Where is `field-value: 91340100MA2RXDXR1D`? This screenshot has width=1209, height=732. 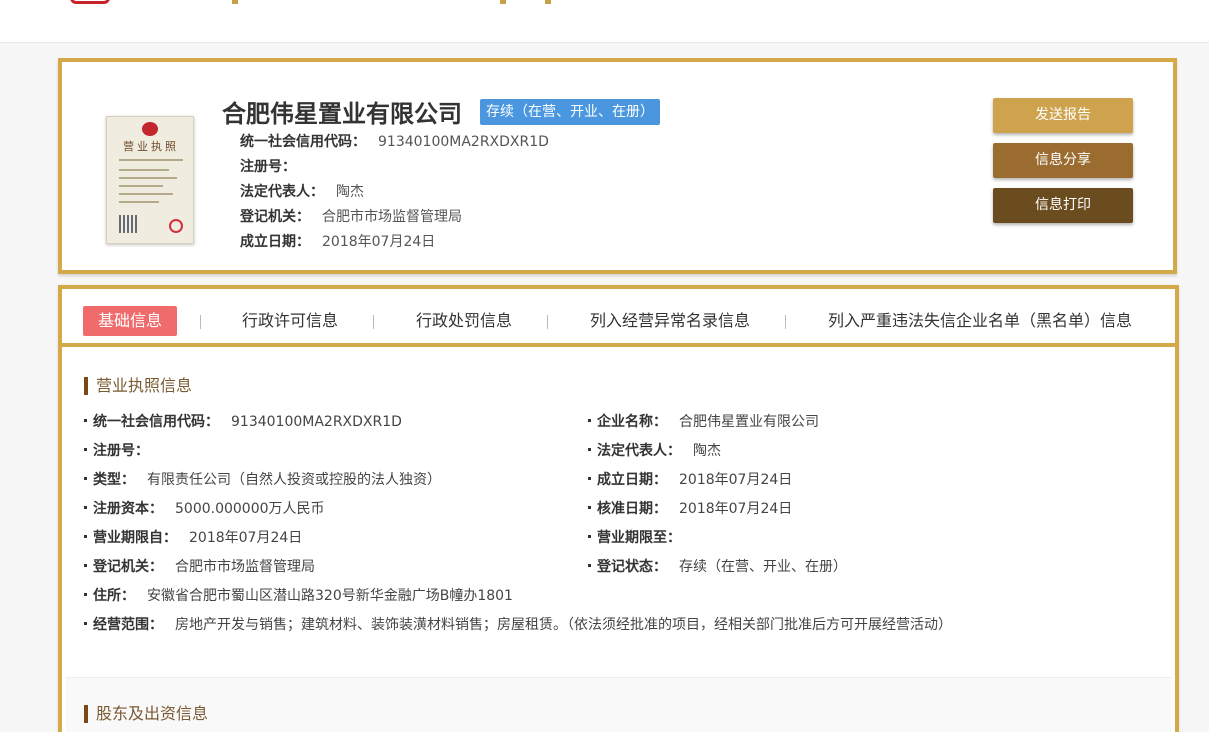
field-value: 91340100MA2RXDXR1D is located at coordinates (316, 422).